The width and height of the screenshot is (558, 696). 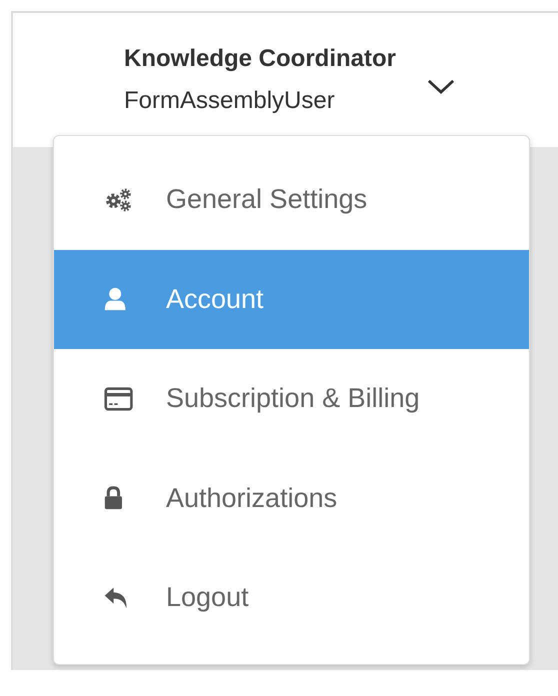 I want to click on gears-icon, so click(x=118, y=200).